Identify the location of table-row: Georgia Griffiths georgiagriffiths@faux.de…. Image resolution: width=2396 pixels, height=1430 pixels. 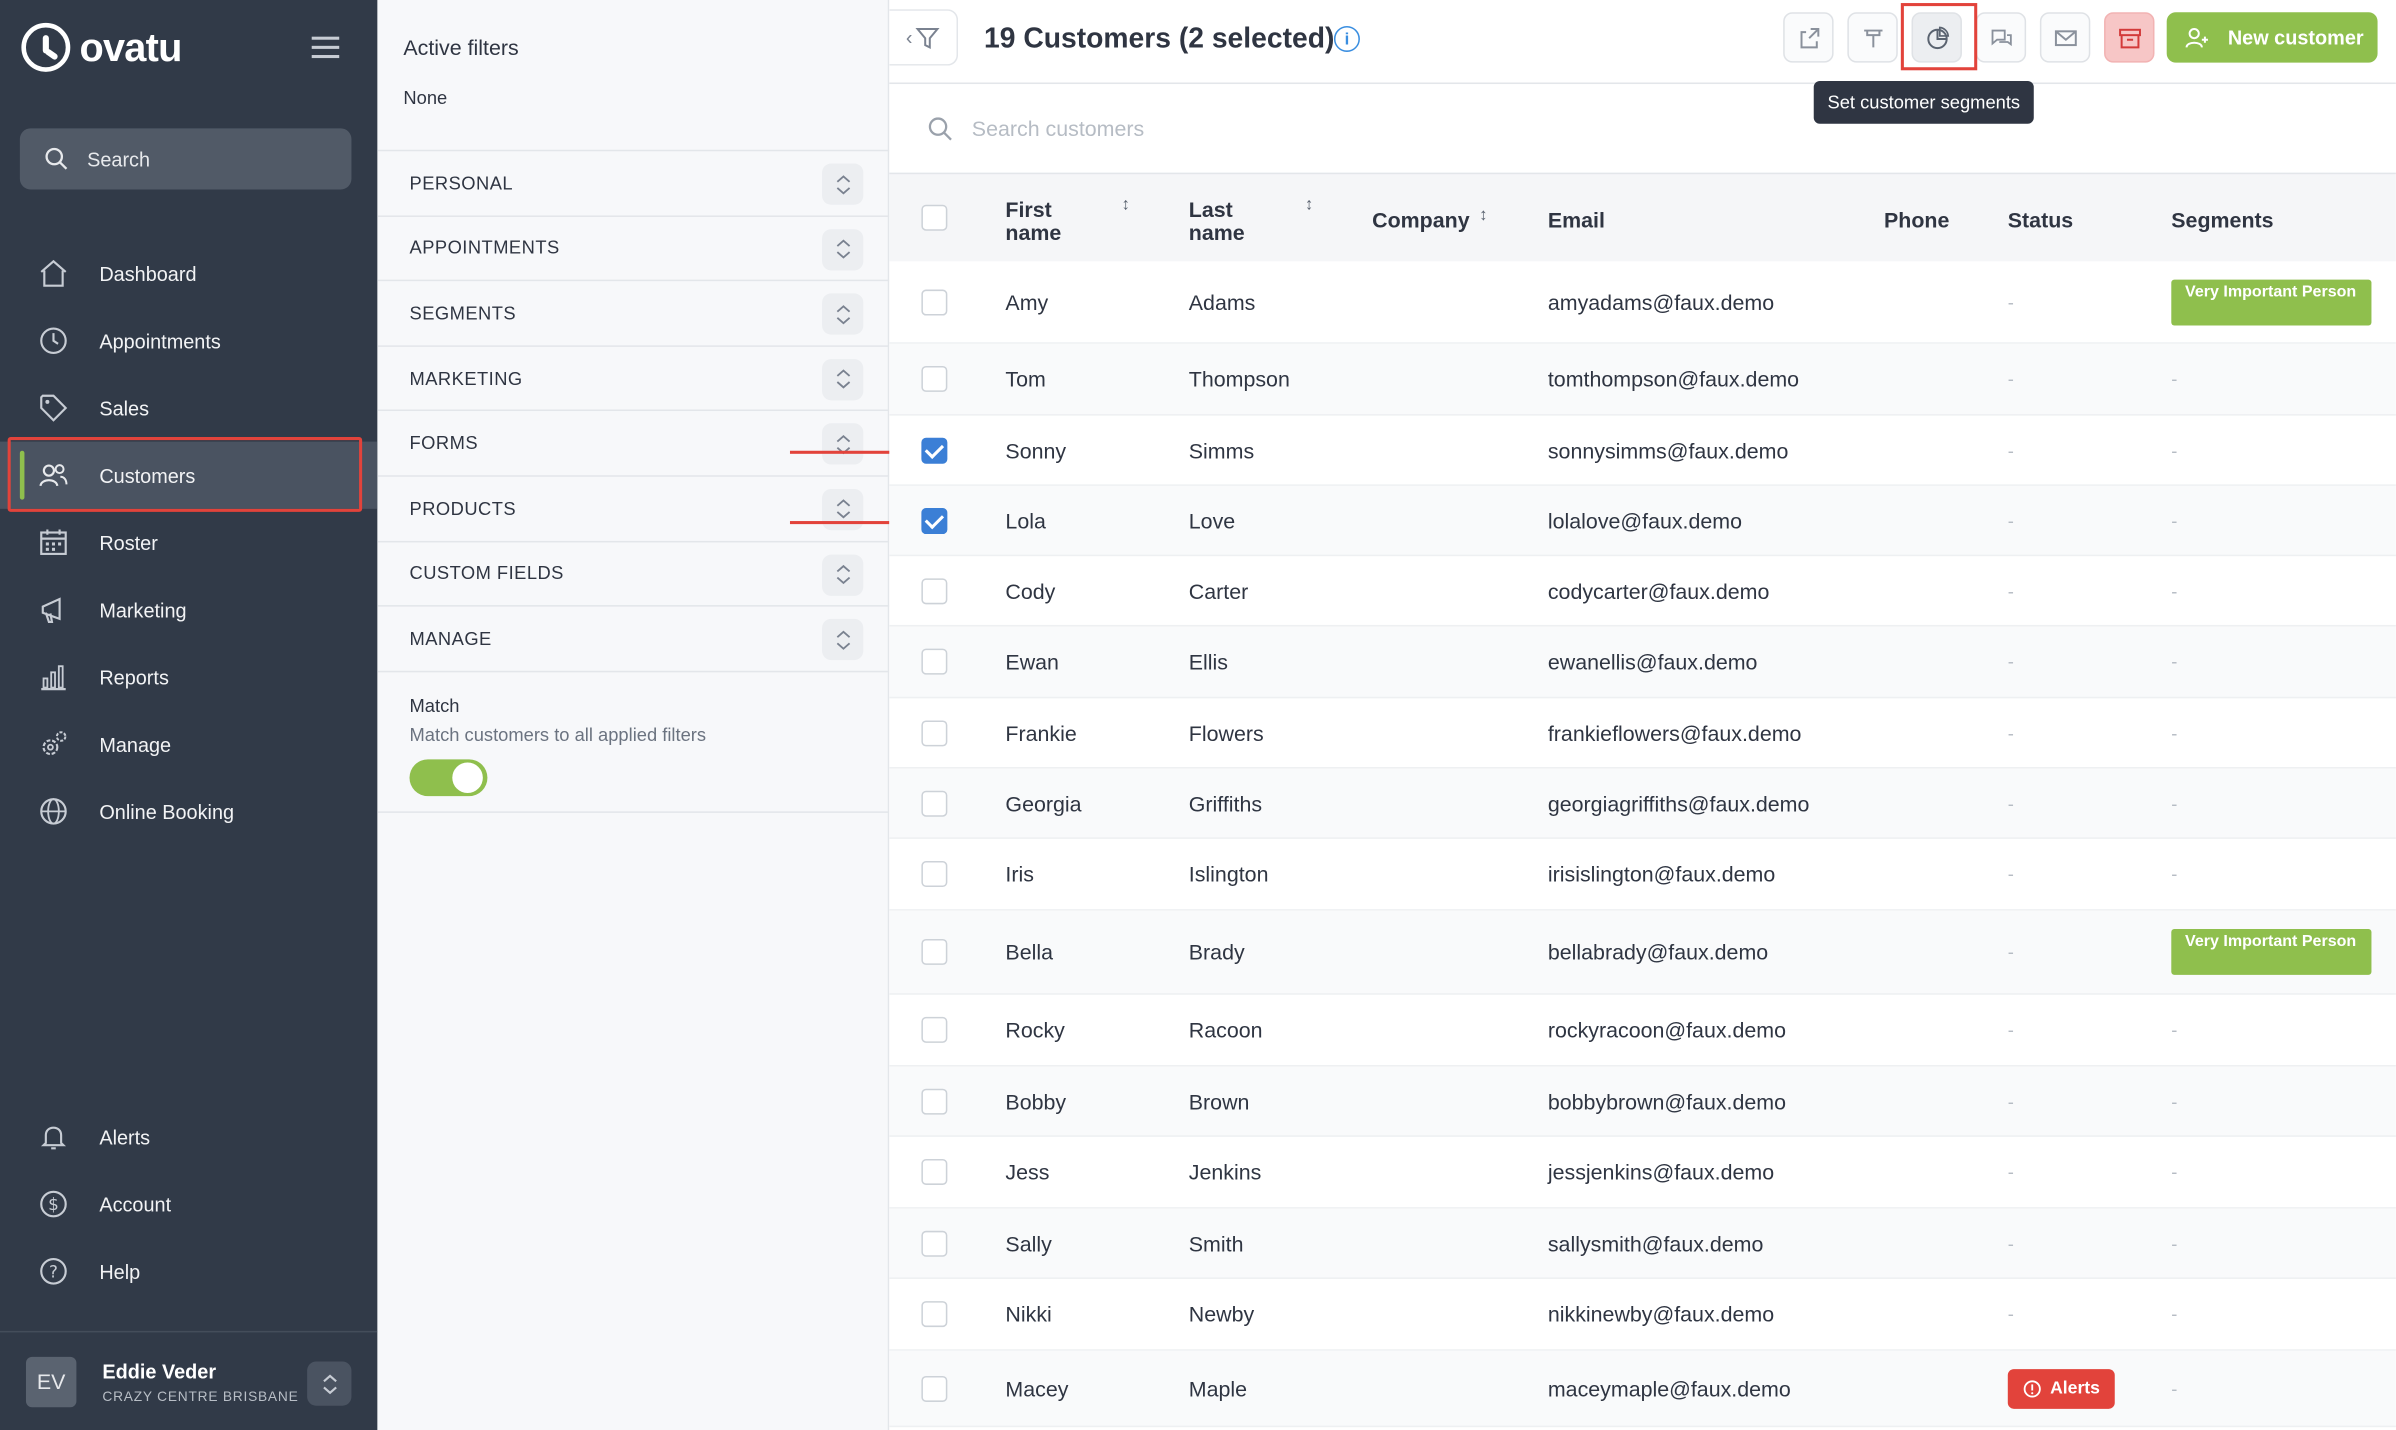
(1642, 803).